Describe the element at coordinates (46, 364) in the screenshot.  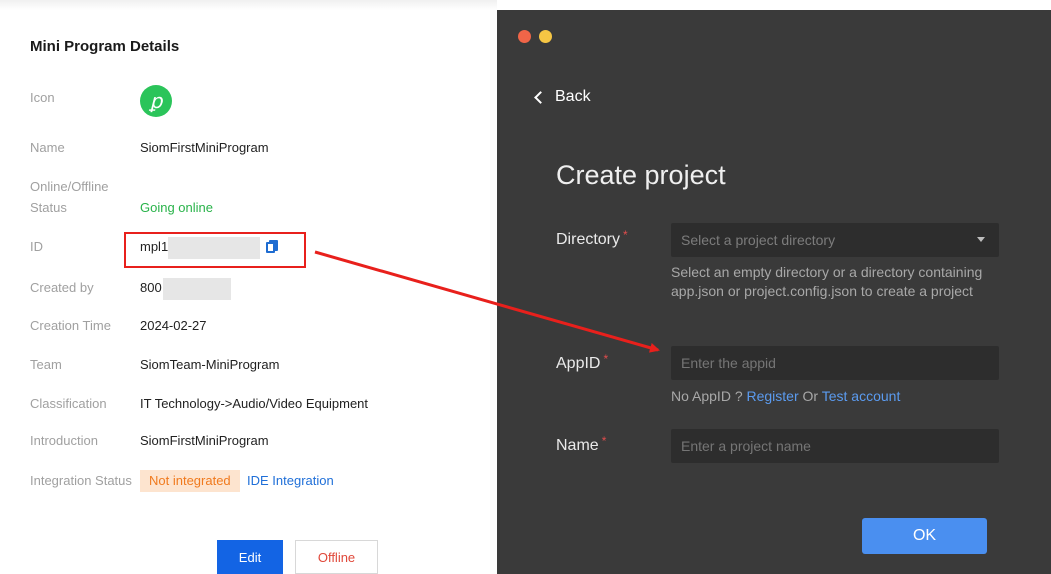
I see `team-label: Team` at that location.